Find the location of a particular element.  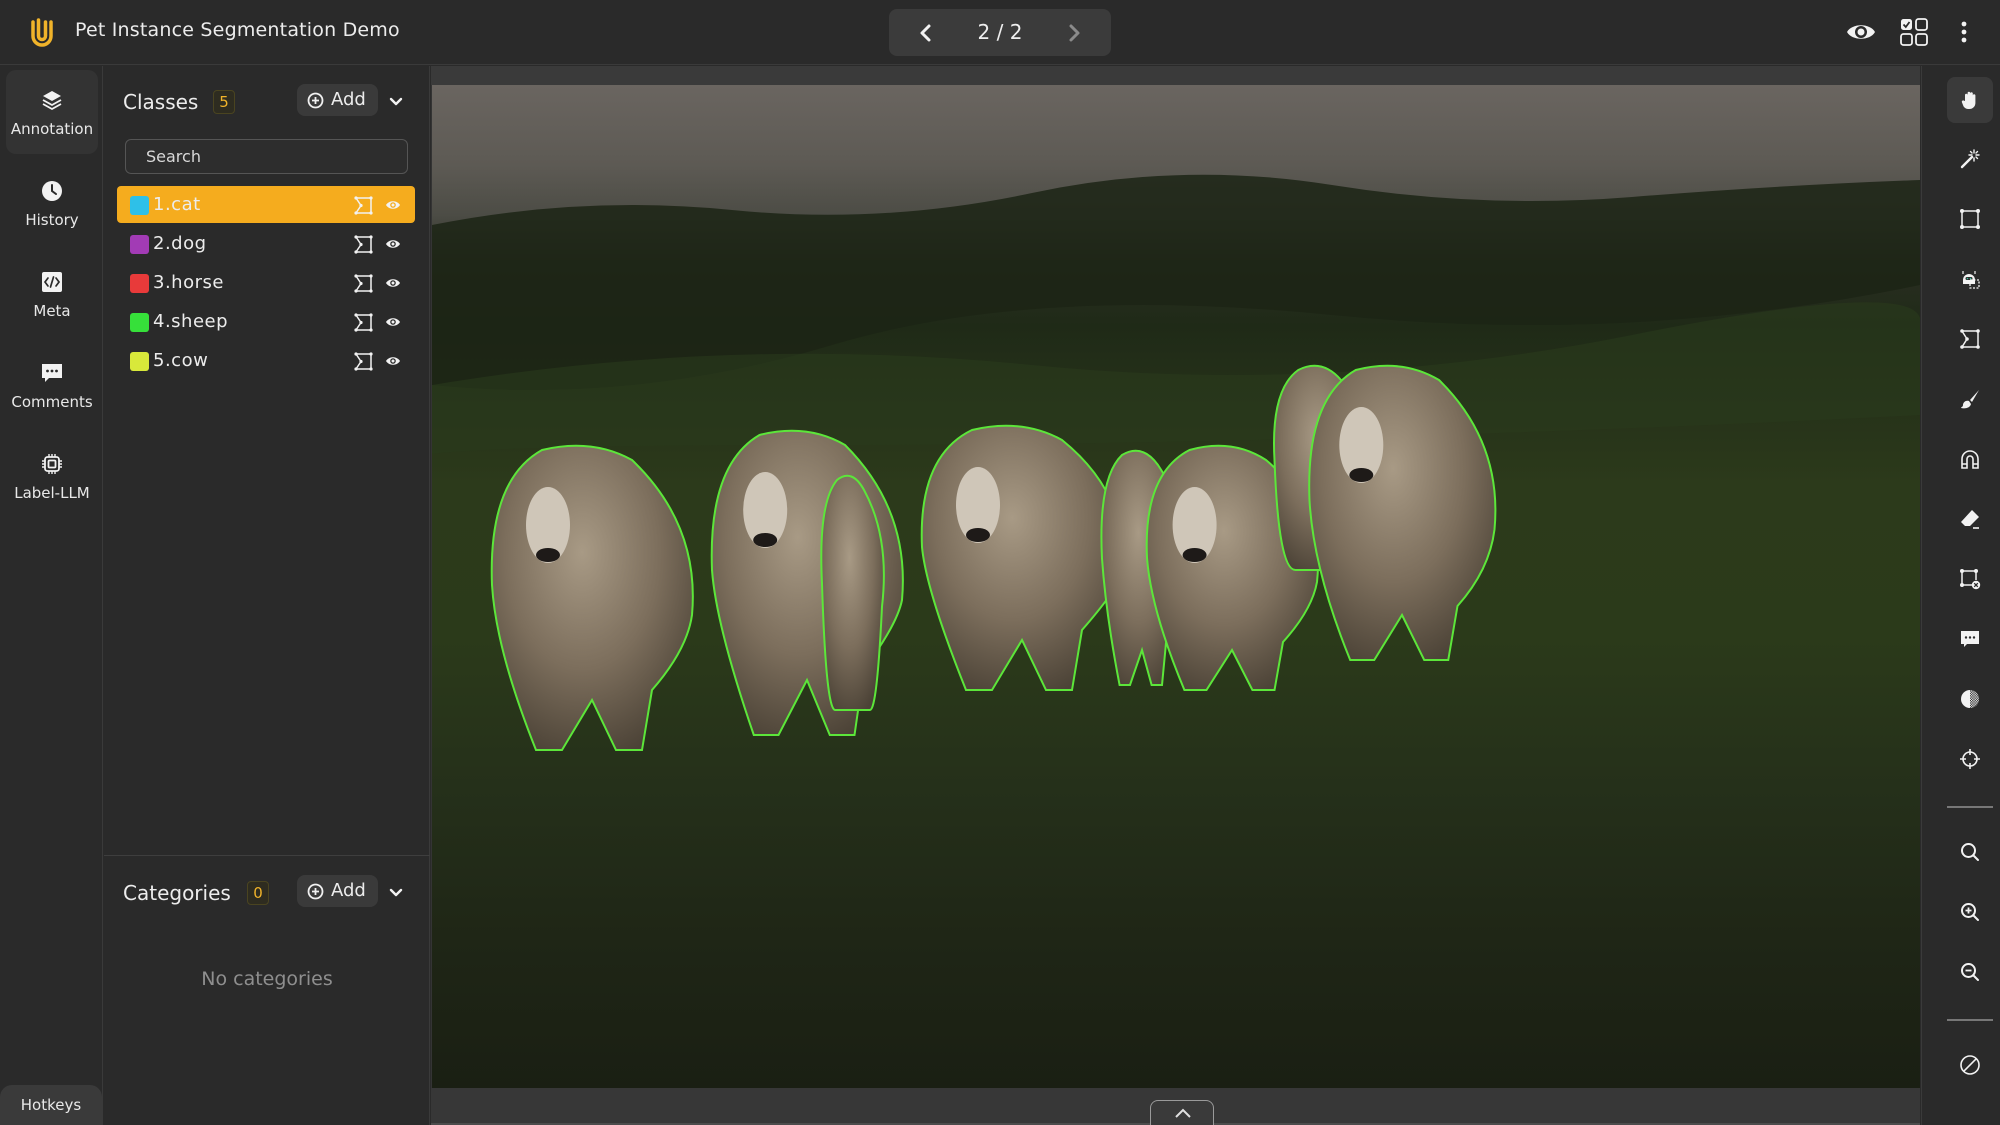

zoom-in-button is located at coordinates (1970, 912).